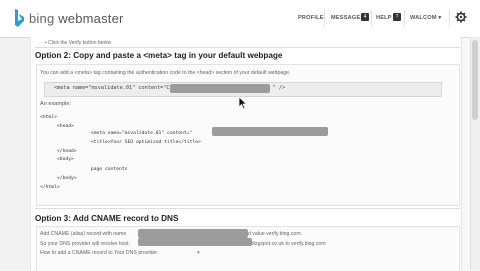  What do you see at coordinates (15, 153) in the screenshot?
I see `left-rail` at bounding box center [15, 153].